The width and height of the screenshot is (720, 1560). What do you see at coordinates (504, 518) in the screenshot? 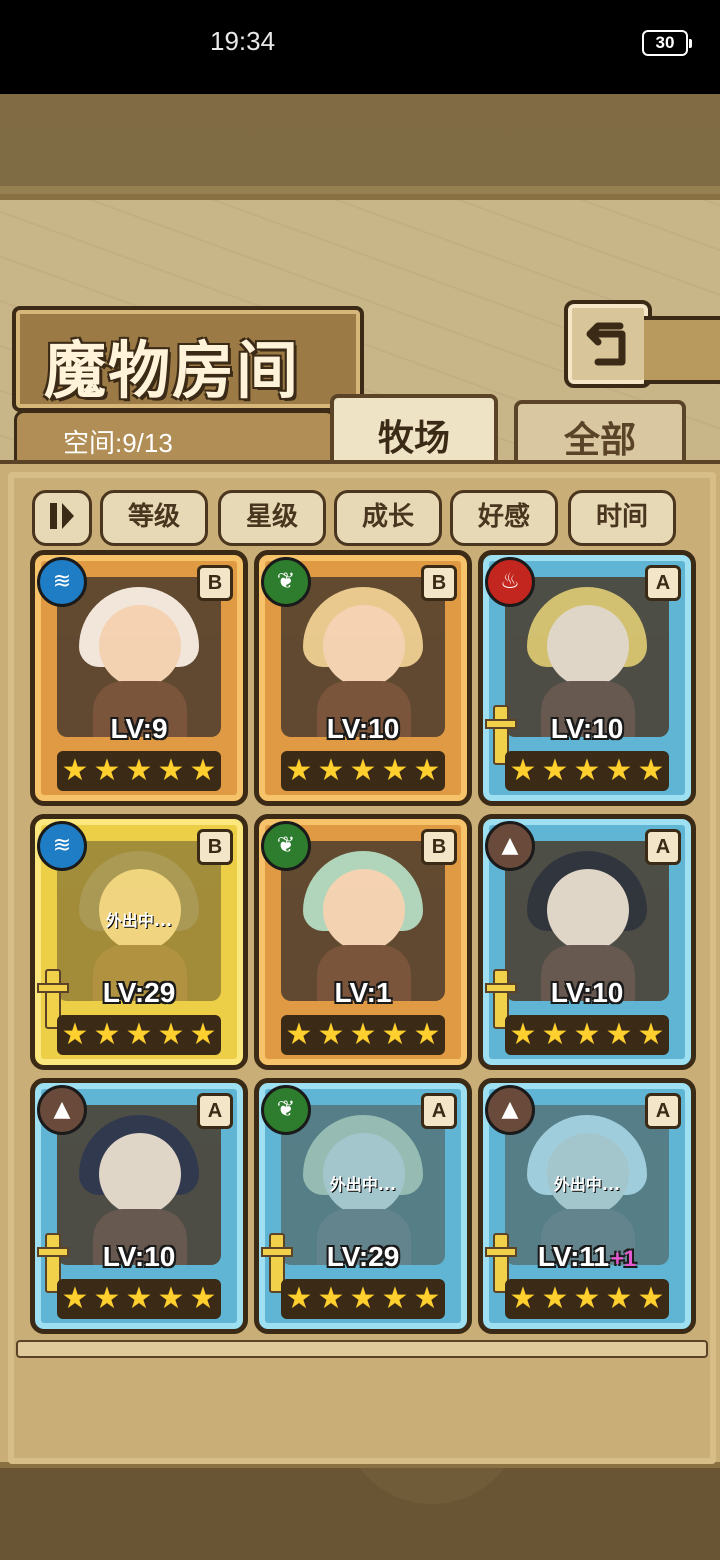
I see `sort-affection-button: 好感` at bounding box center [504, 518].